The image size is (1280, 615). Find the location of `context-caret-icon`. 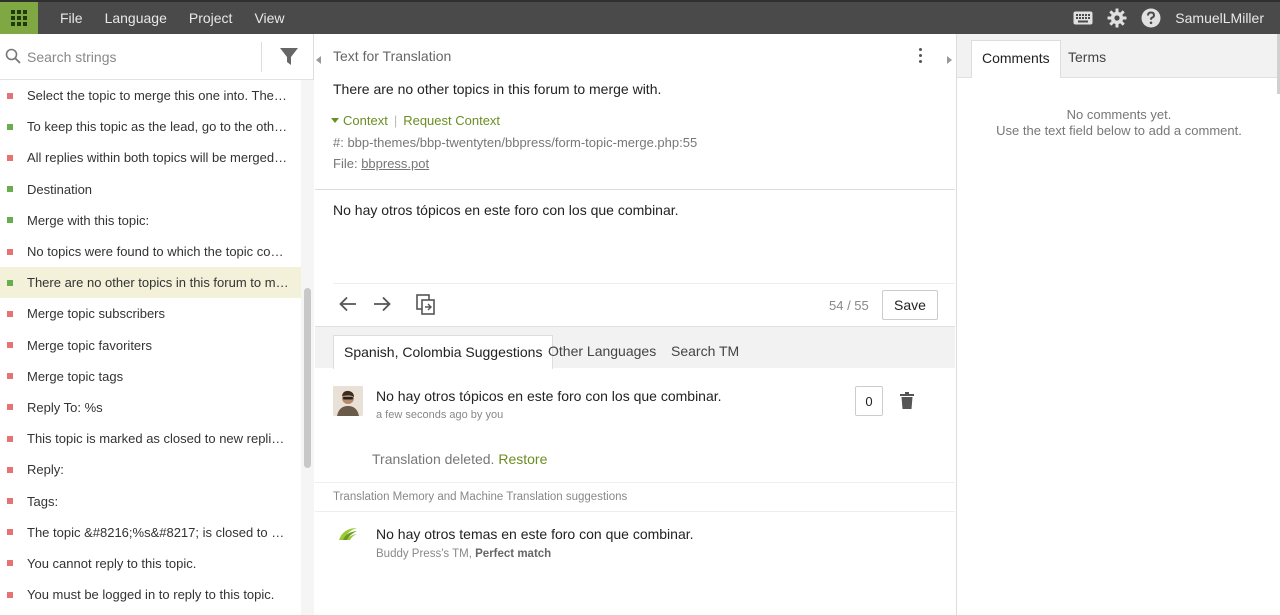

context-caret-icon is located at coordinates (335, 120).